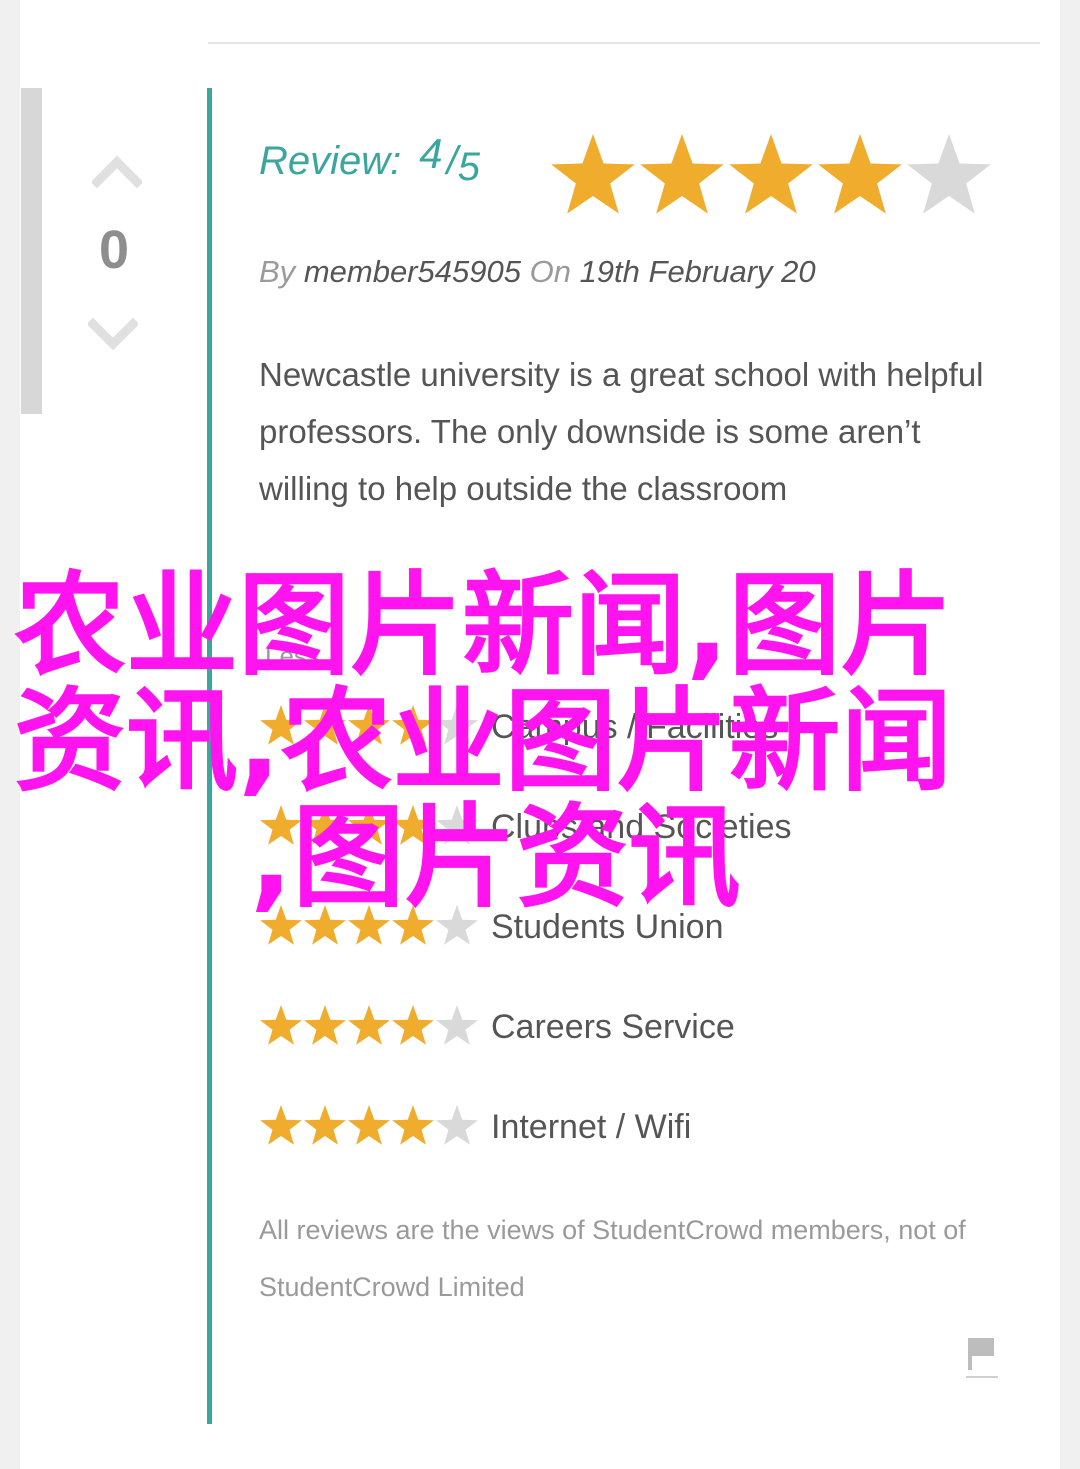 The width and height of the screenshot is (1080, 1469). Describe the element at coordinates (635, 727) in the screenshot. I see `category-name: Campus / Facilities` at that location.